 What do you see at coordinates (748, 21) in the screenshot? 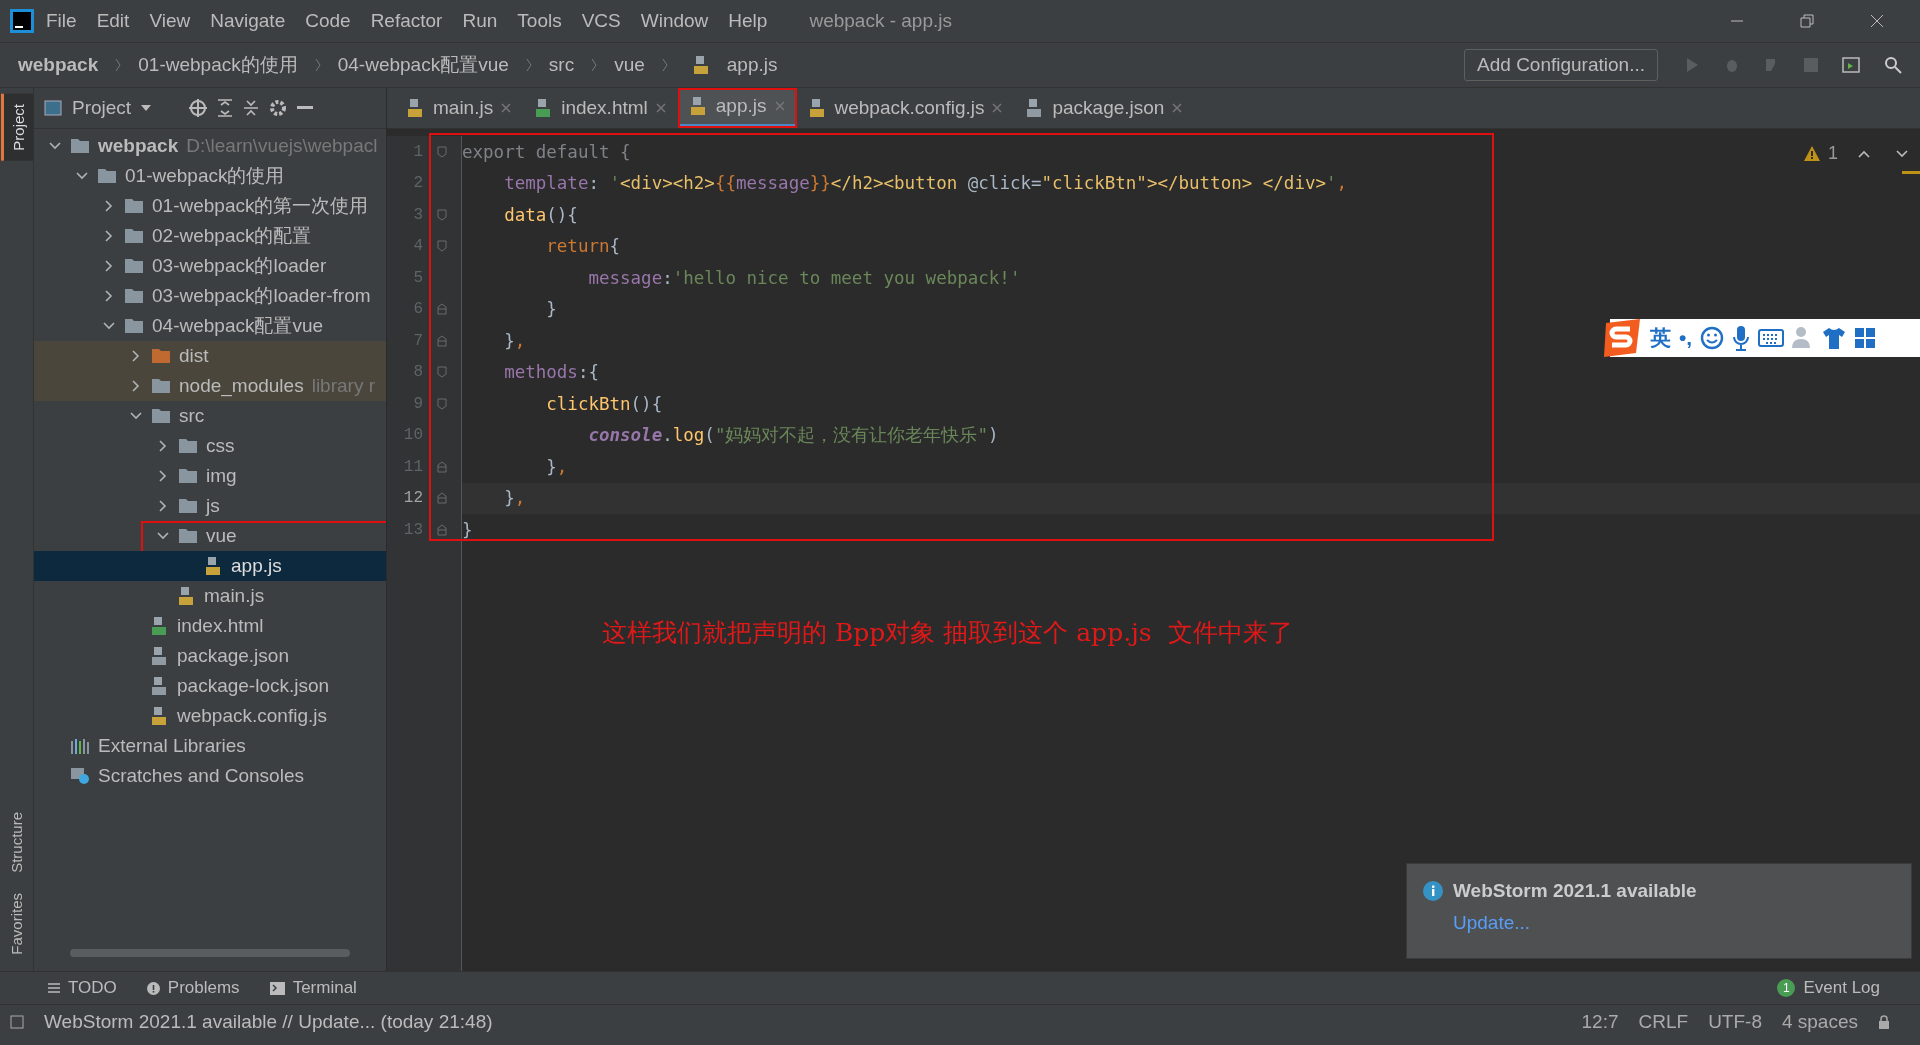
I see `menu-item: Help` at bounding box center [748, 21].